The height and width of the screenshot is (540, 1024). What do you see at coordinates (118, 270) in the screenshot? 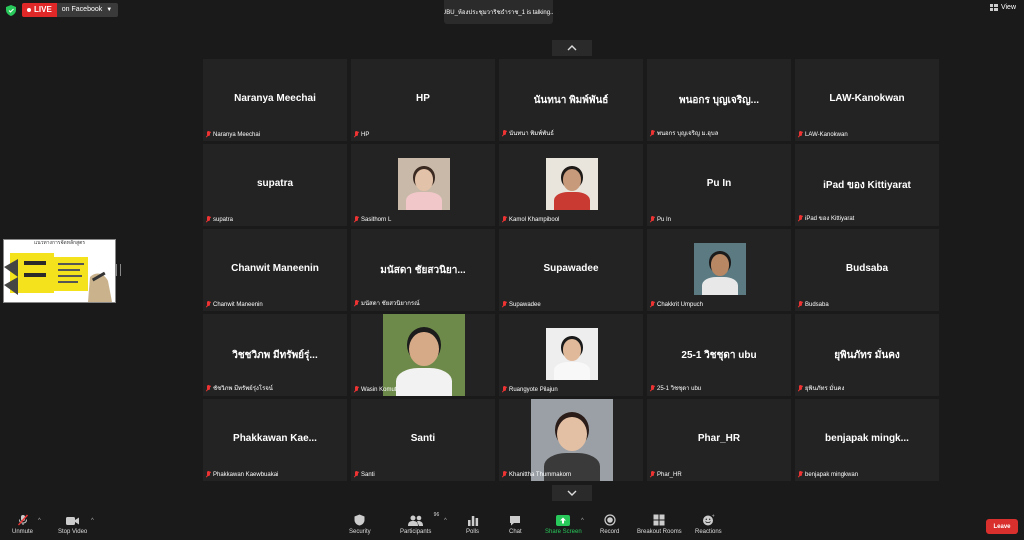
I see `panel-resize-handle` at bounding box center [118, 270].